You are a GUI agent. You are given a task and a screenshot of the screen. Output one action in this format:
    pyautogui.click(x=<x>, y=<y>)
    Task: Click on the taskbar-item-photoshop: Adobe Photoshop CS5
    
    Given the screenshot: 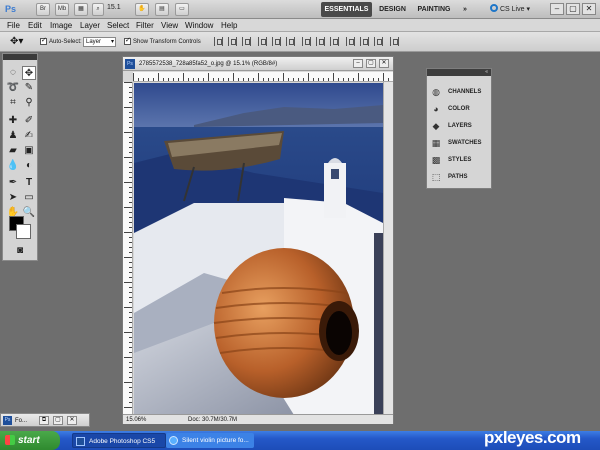 What is the action you would take?
    pyautogui.click(x=119, y=440)
    